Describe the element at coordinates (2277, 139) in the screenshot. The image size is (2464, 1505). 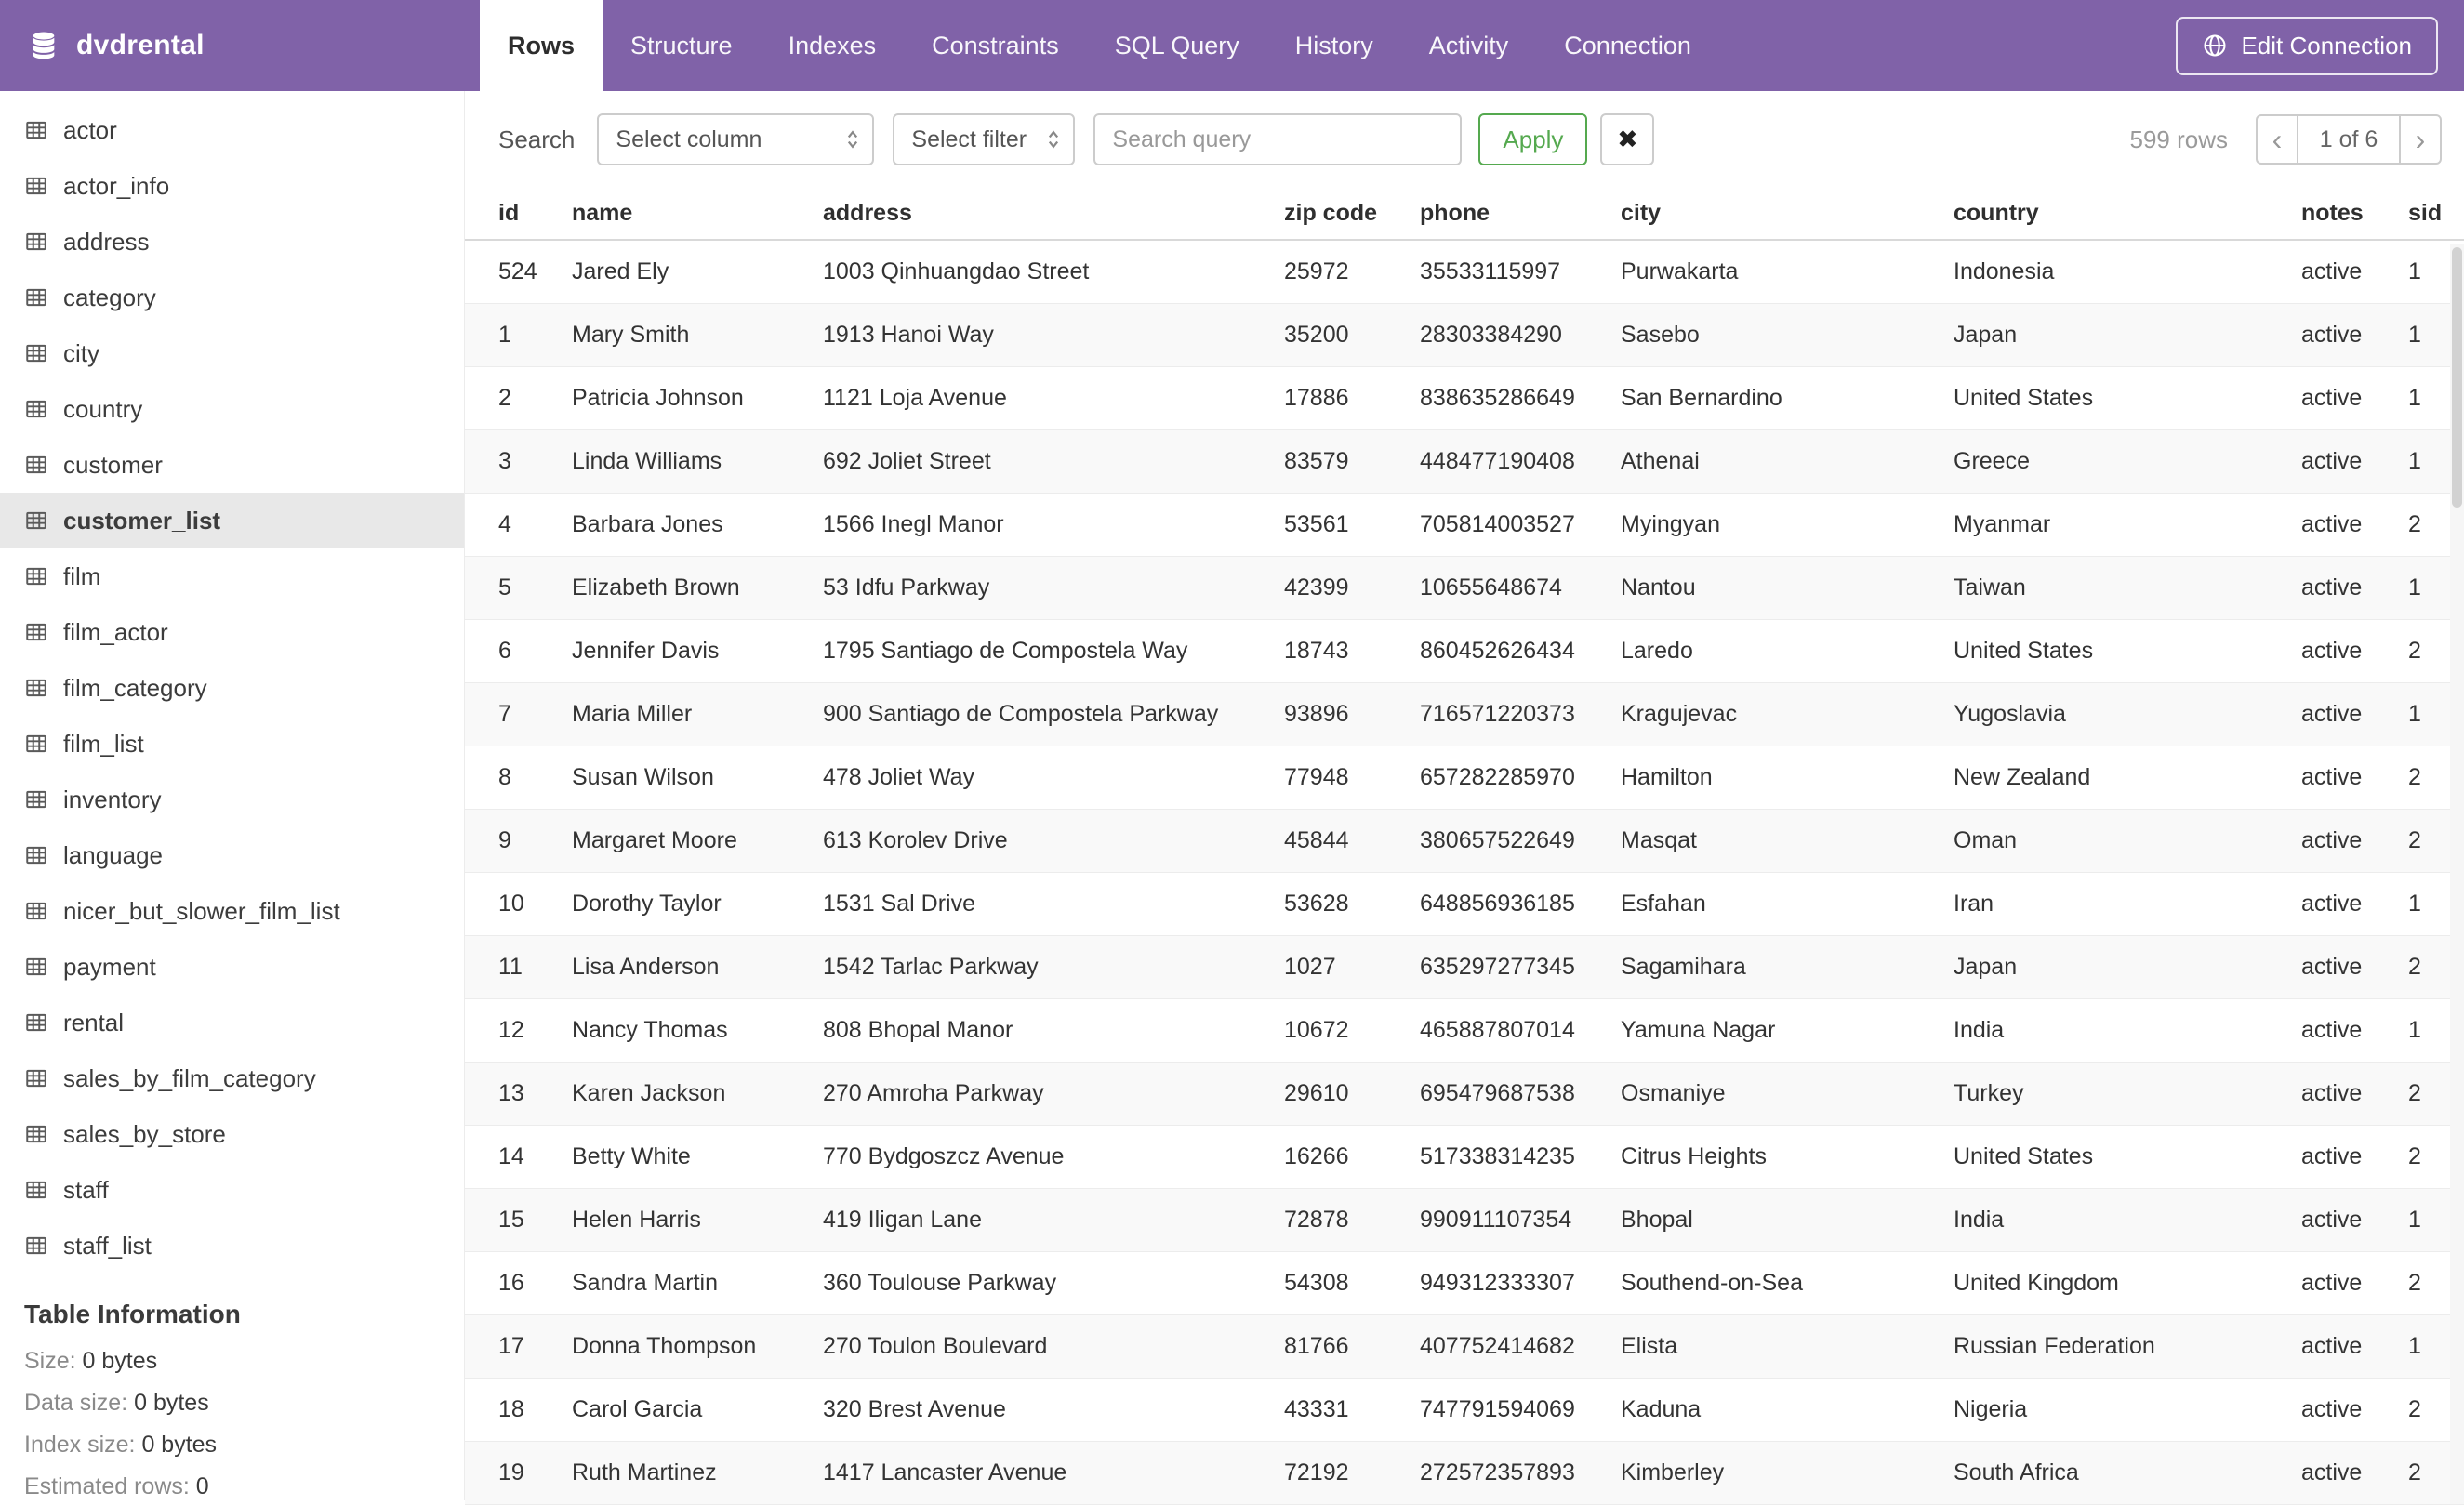
I see `prev-page-button: ‹` at that location.